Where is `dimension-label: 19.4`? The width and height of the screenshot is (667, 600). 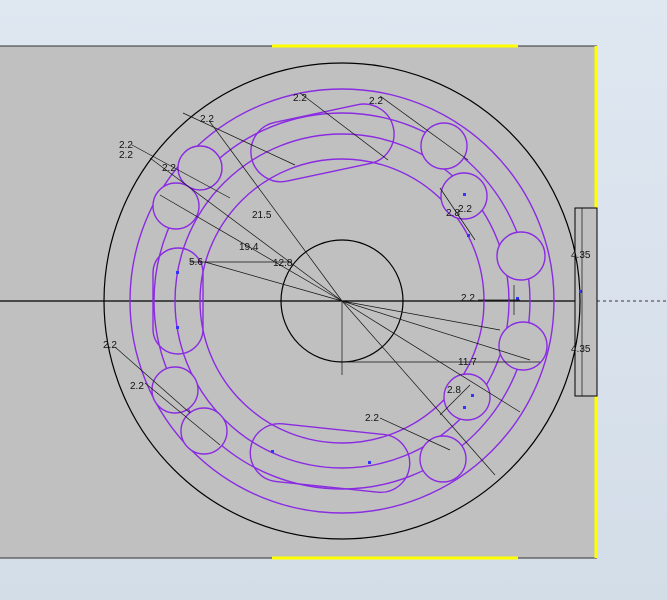 dimension-label: 19.4 is located at coordinates (249, 247).